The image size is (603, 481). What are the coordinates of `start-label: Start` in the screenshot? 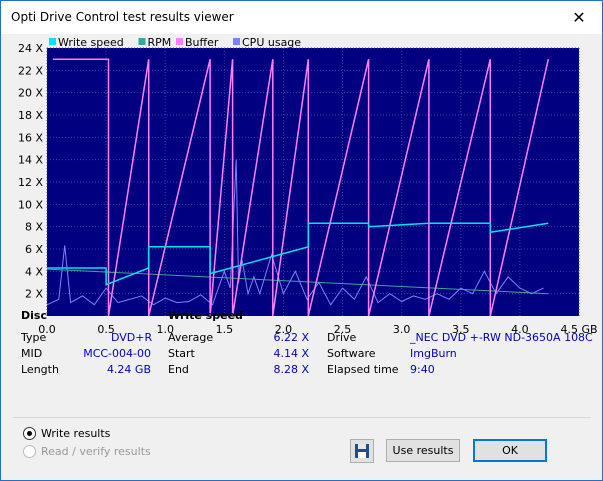 It's located at (181, 353).